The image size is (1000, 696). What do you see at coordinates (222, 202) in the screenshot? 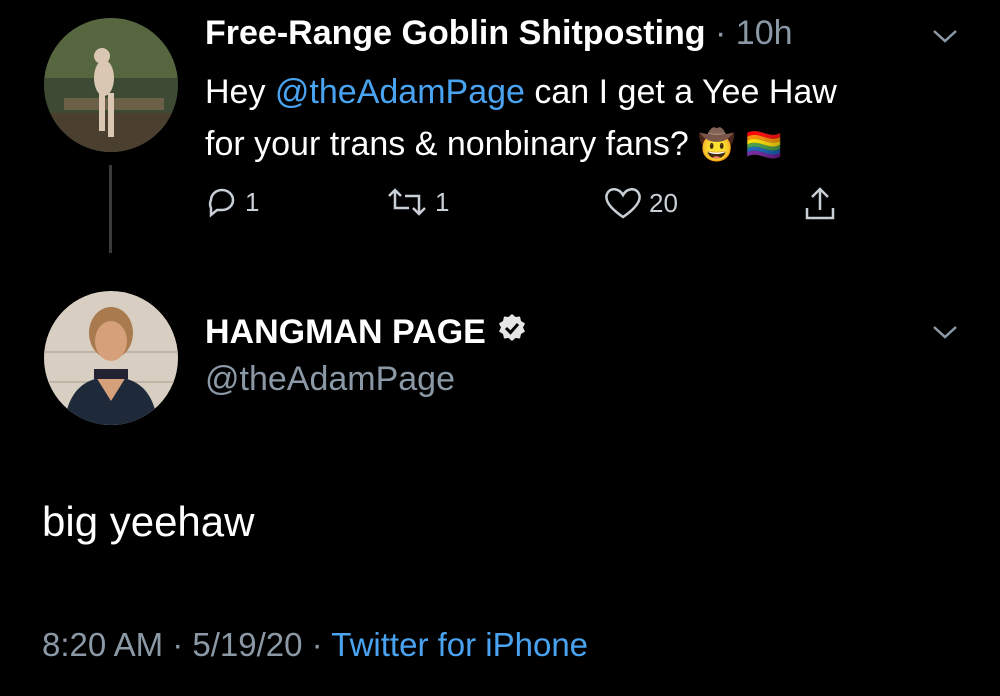
I see `reply-icon` at bounding box center [222, 202].